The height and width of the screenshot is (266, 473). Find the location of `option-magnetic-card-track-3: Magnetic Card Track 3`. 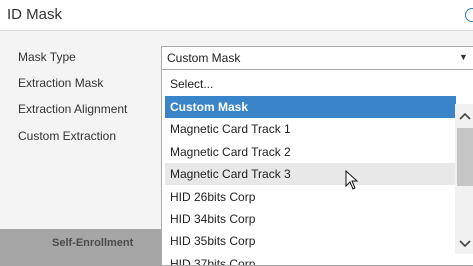

option-magnetic-card-track-3: Magnetic Card Track 3 is located at coordinates (310, 174).